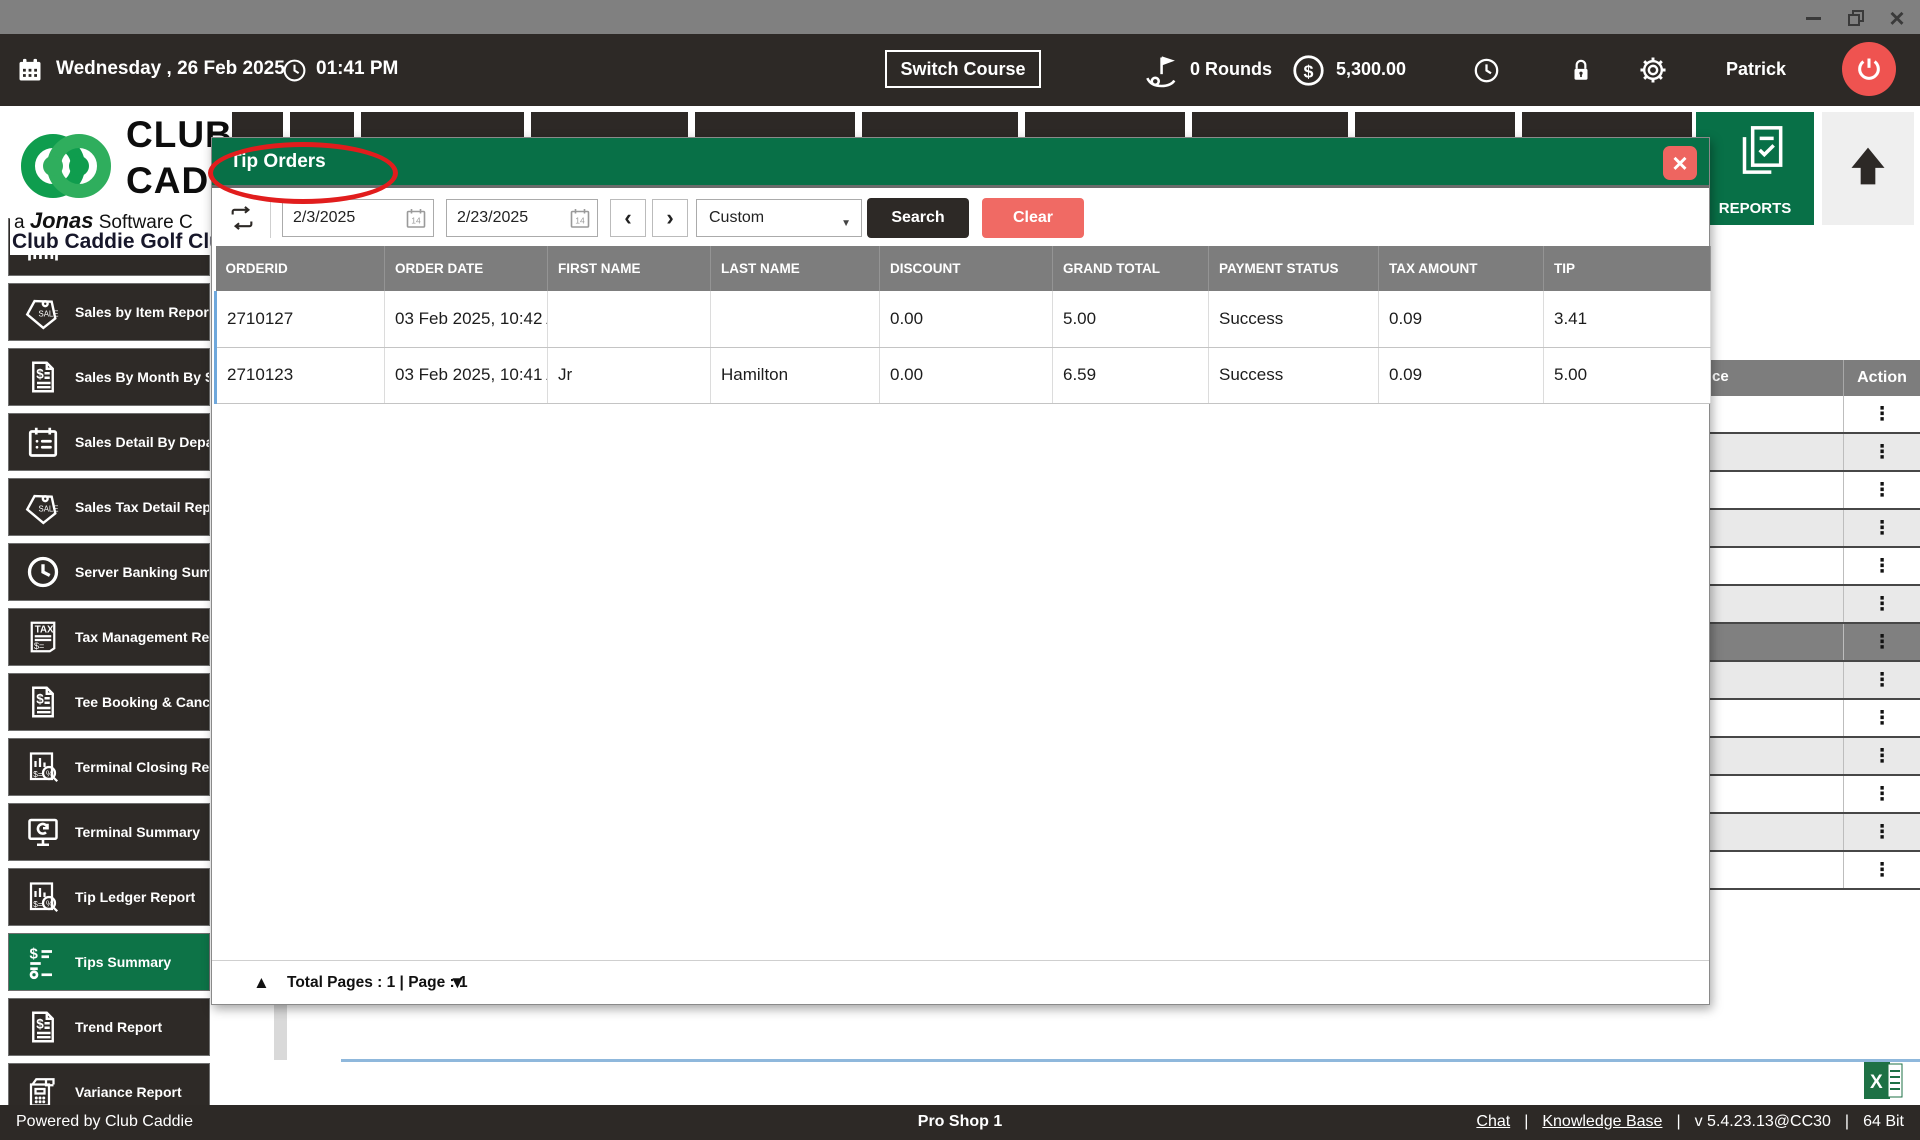 This screenshot has height=1140, width=1920. I want to click on invoice-icon: $, so click(43, 377).